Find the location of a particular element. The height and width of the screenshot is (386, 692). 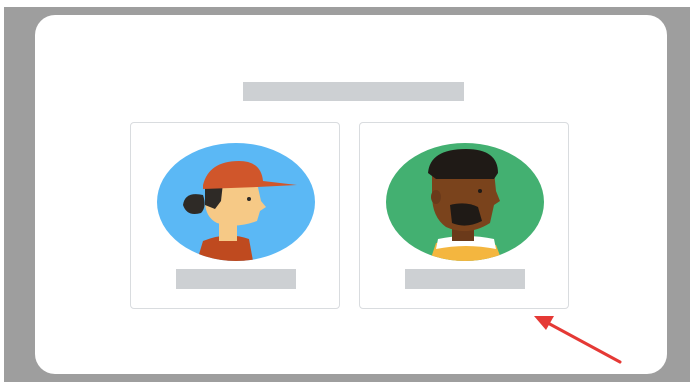

man-avatar-icon is located at coordinates (465, 202).